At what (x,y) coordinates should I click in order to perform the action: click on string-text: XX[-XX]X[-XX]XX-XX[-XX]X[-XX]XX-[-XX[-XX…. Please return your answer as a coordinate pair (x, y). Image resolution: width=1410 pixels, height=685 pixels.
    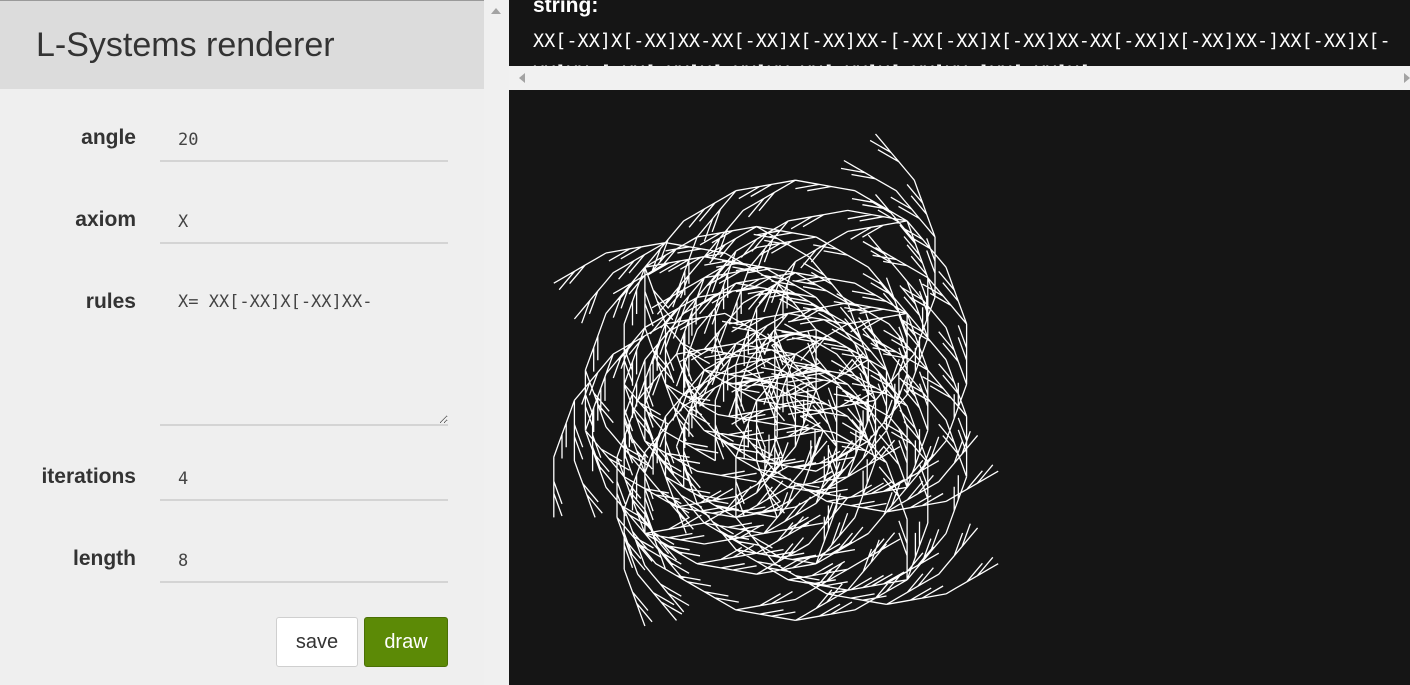
    Looking at the image, I should click on (962, 48).